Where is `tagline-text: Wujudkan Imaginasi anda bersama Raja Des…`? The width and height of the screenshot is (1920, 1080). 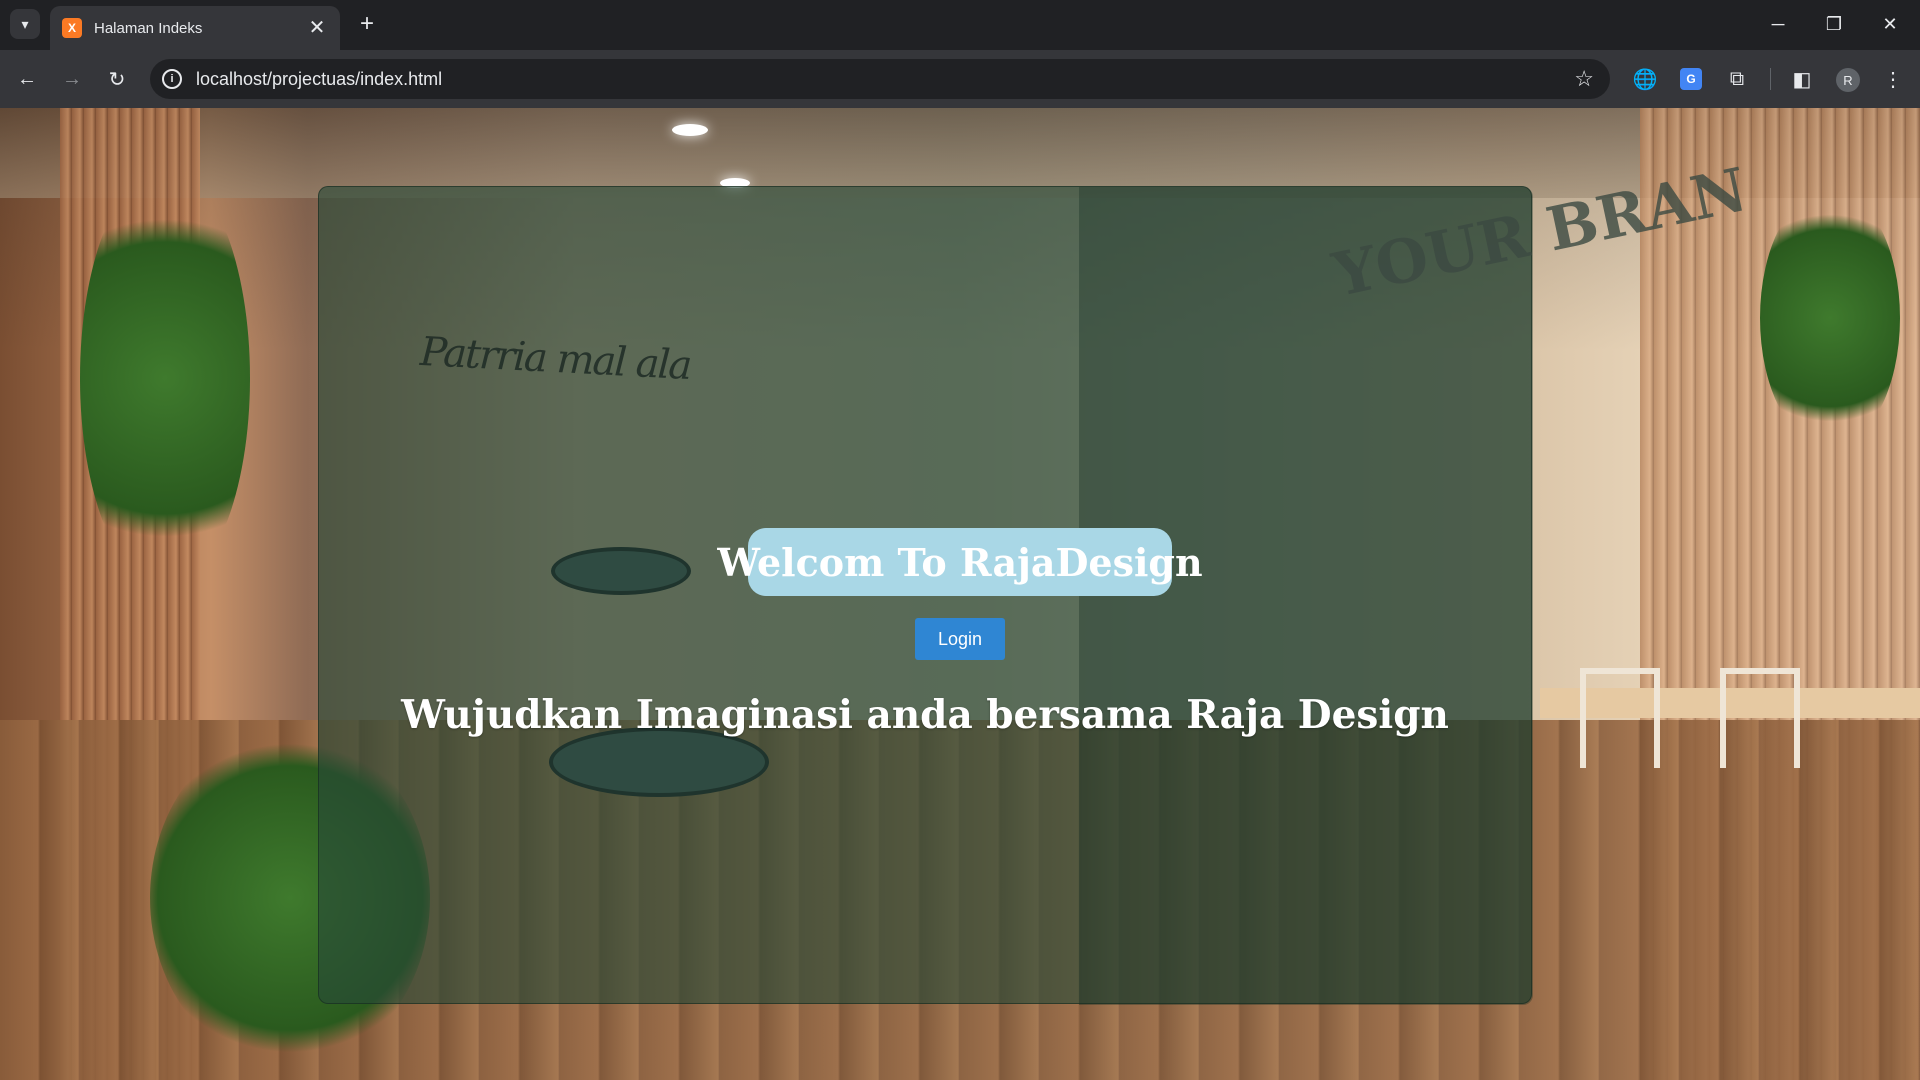
tagline-text: Wujudkan Imaginasi anda bersama Raja Des… is located at coordinates (925, 715).